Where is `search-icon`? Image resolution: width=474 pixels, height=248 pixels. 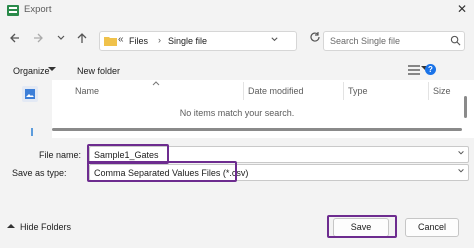
search-icon is located at coordinates (455, 41).